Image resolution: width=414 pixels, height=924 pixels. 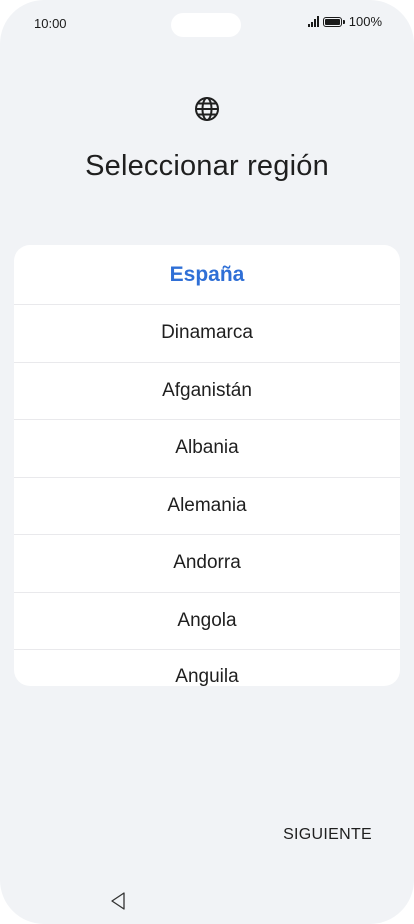 I want to click on status-indicators: 100%, so click(x=344, y=21).